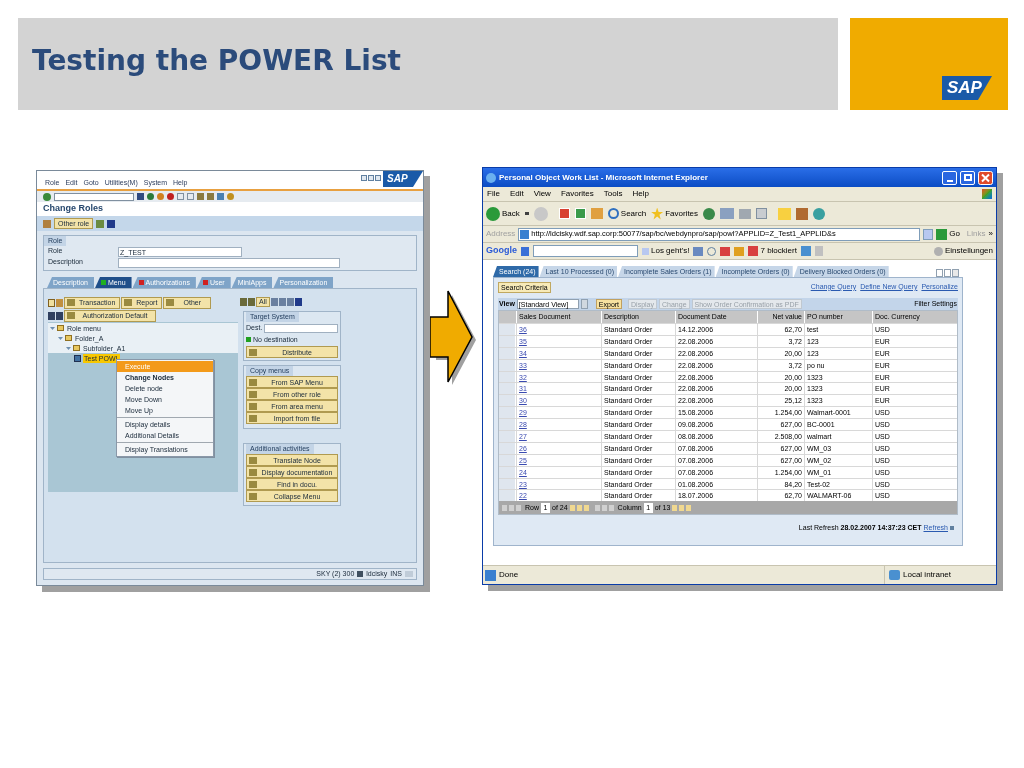 Image resolution: width=1024 pixels, height=768 pixels. I want to click on minimize-button, so click(364, 178).